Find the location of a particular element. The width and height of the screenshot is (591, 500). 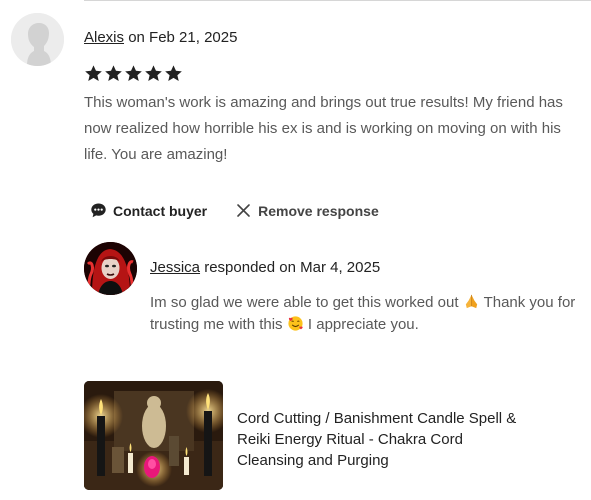

reviewer-avatar is located at coordinates (37, 39).